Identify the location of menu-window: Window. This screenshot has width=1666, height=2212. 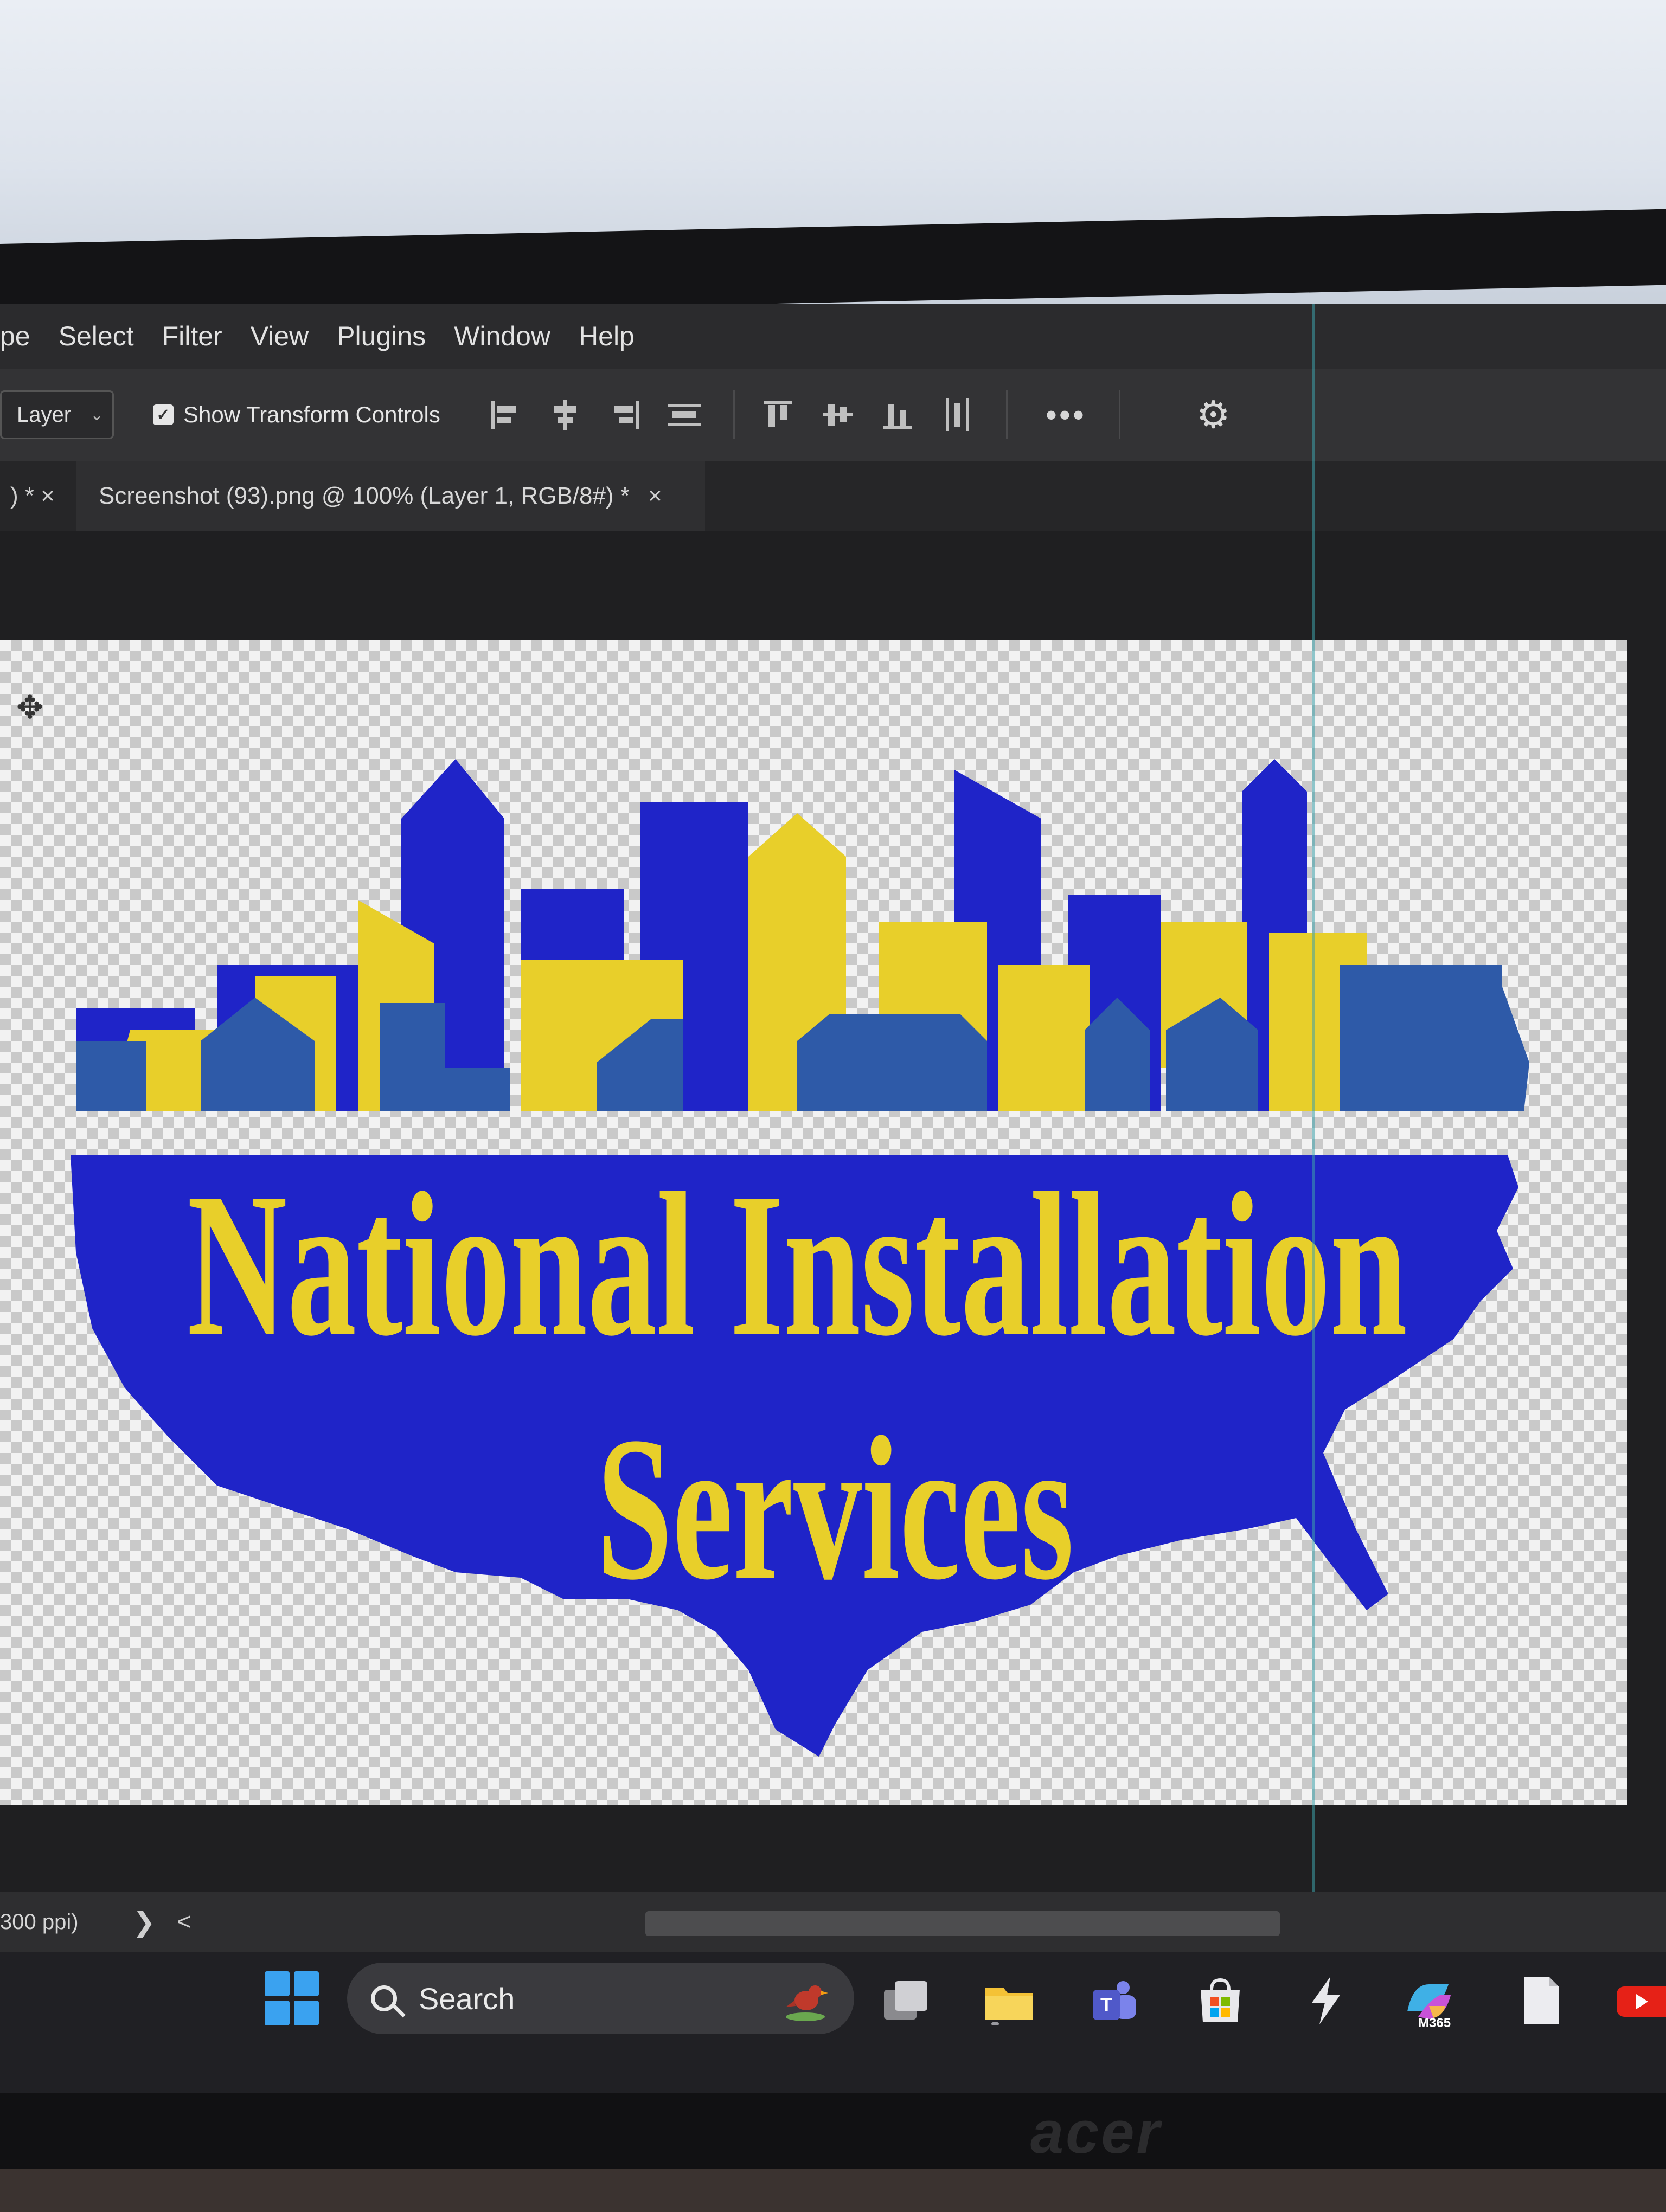
(502, 336).